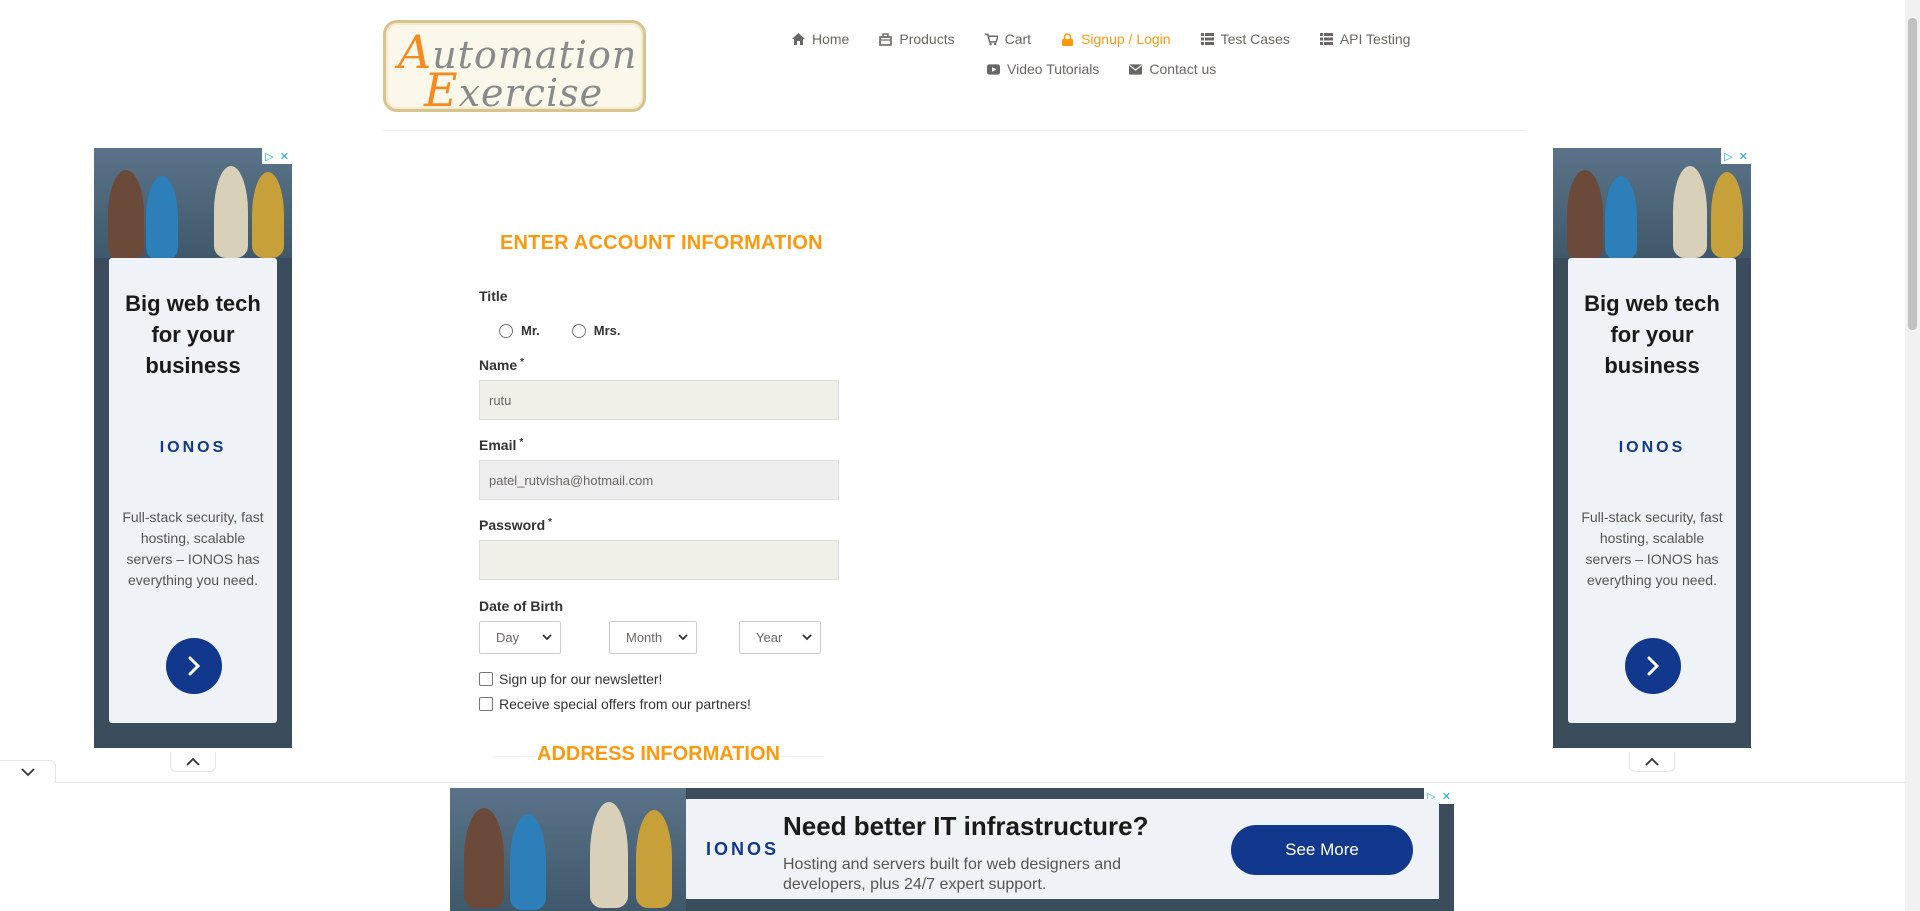 The height and width of the screenshot is (911, 1920). Describe the element at coordinates (658, 754) in the screenshot. I see `address-info-heading: ADDRESS INFORMATION` at that location.